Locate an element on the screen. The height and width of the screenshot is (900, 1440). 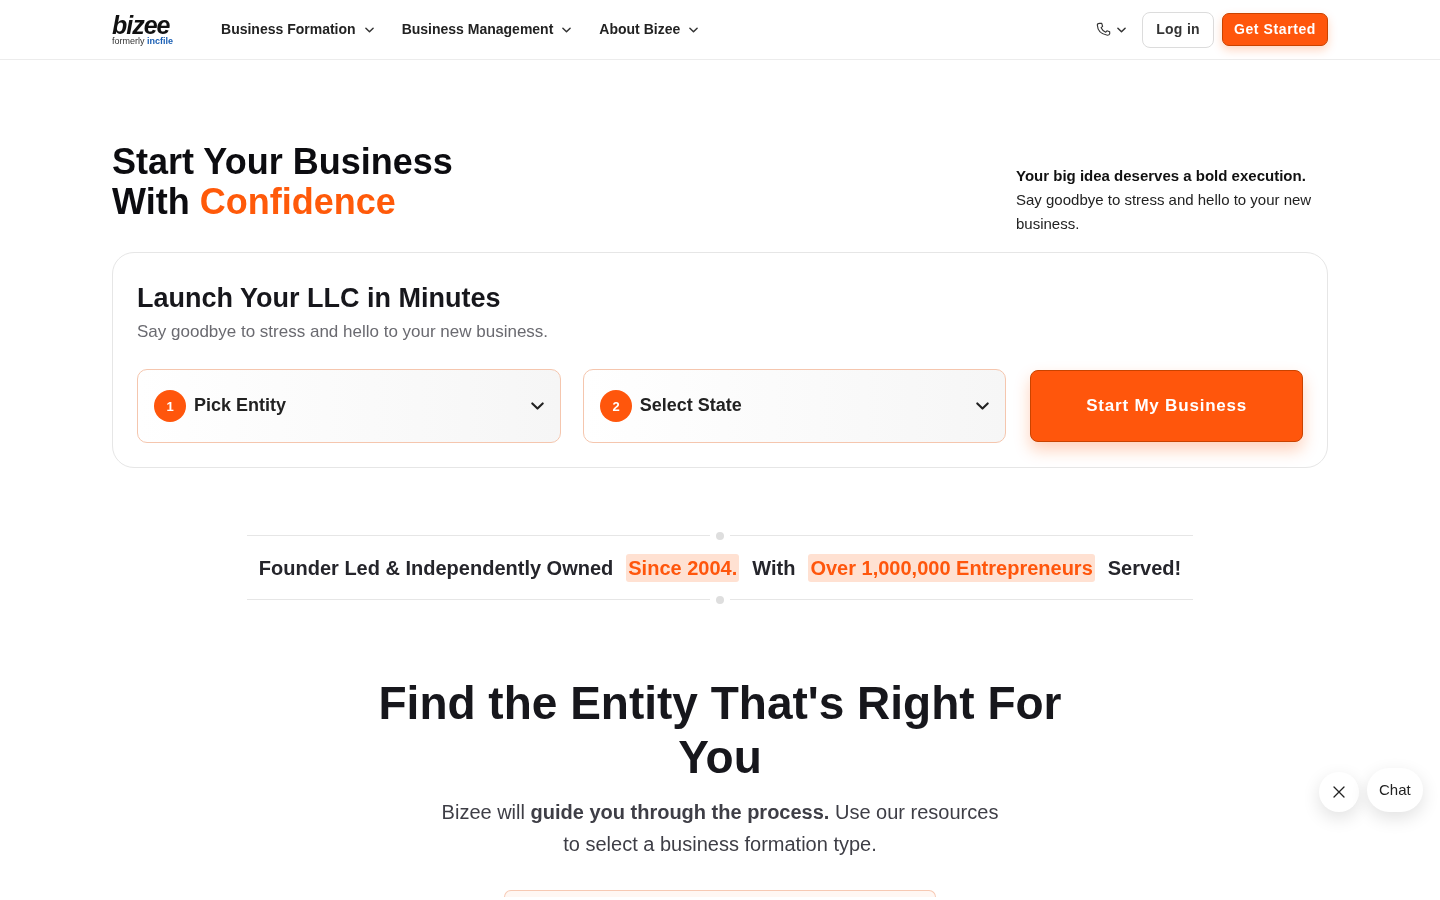
step-number-badge: 1 is located at coordinates (170, 405).